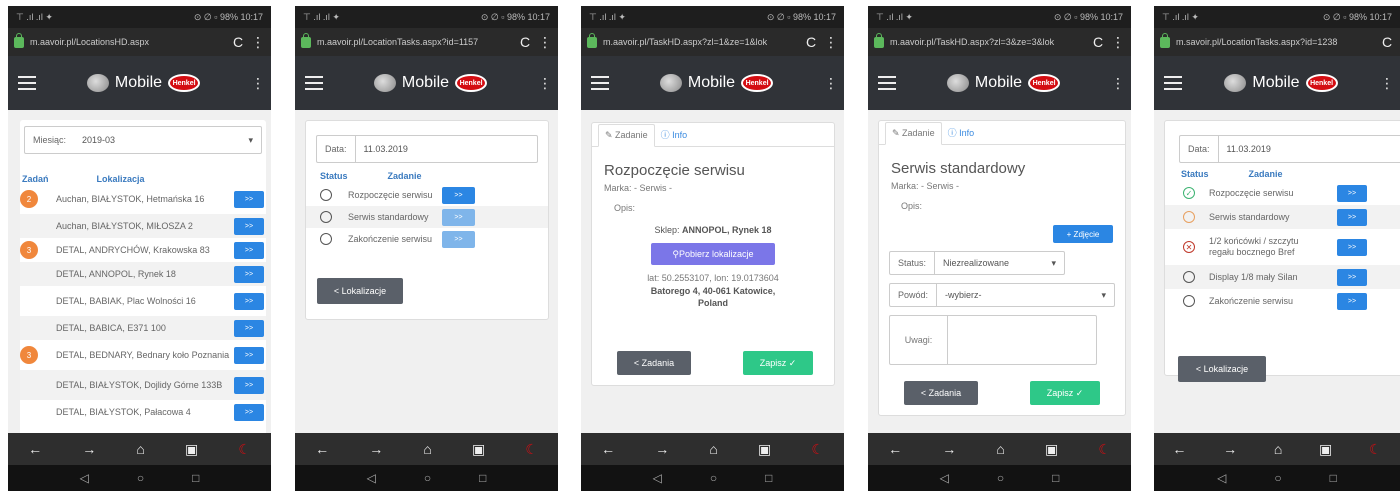 The image size is (1400, 491). Describe the element at coordinates (713, 254) in the screenshot. I see `get-location-button: ⚲ Pobierz lokalizacje` at that location.